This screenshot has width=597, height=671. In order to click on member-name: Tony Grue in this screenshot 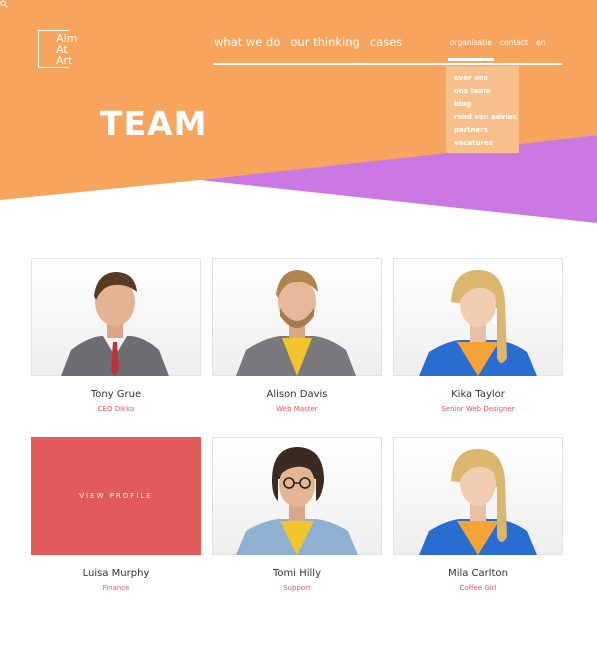, I will do `click(116, 394)`.